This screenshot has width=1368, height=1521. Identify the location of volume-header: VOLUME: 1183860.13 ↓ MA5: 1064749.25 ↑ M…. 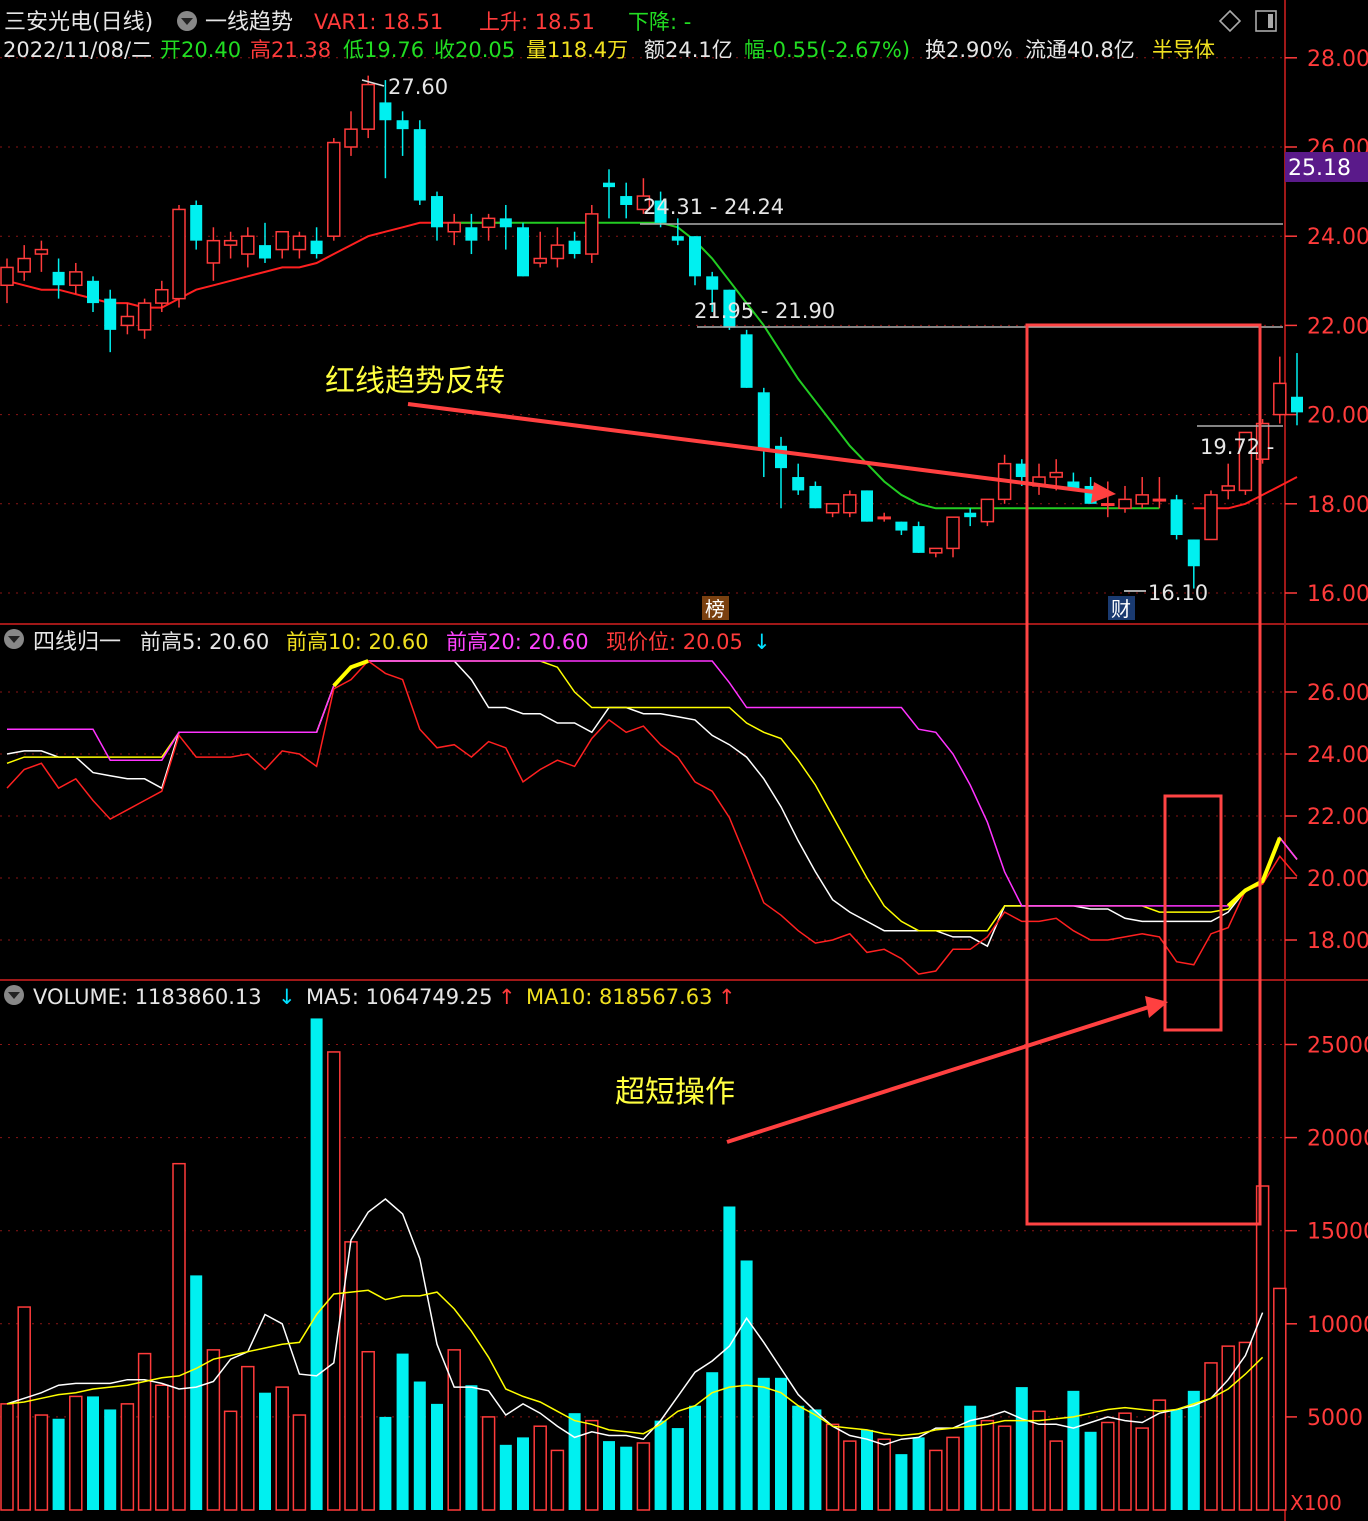
(370, 997).